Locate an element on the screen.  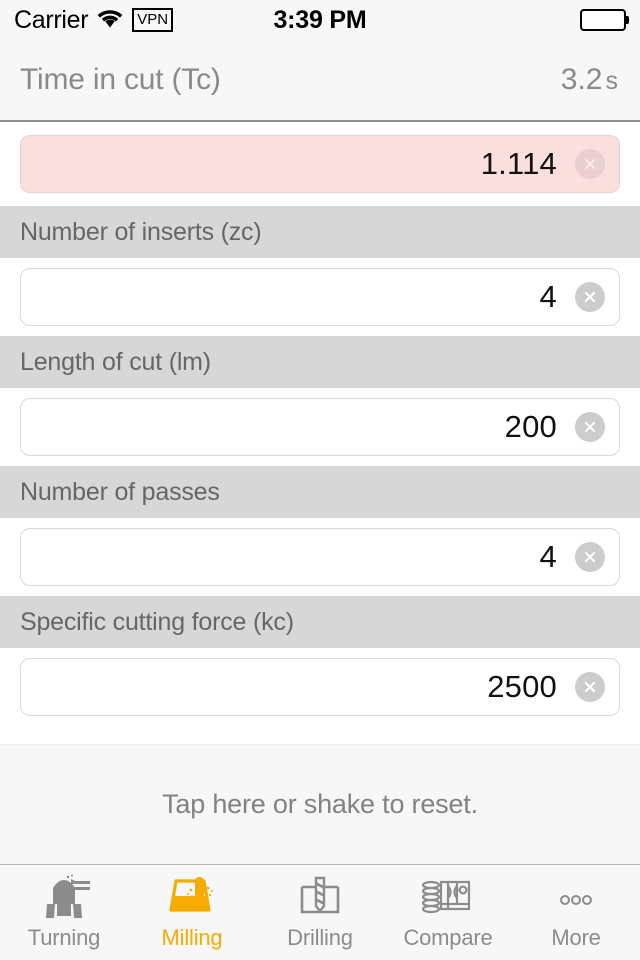
field-row-2: 200 is located at coordinates (320, 427).